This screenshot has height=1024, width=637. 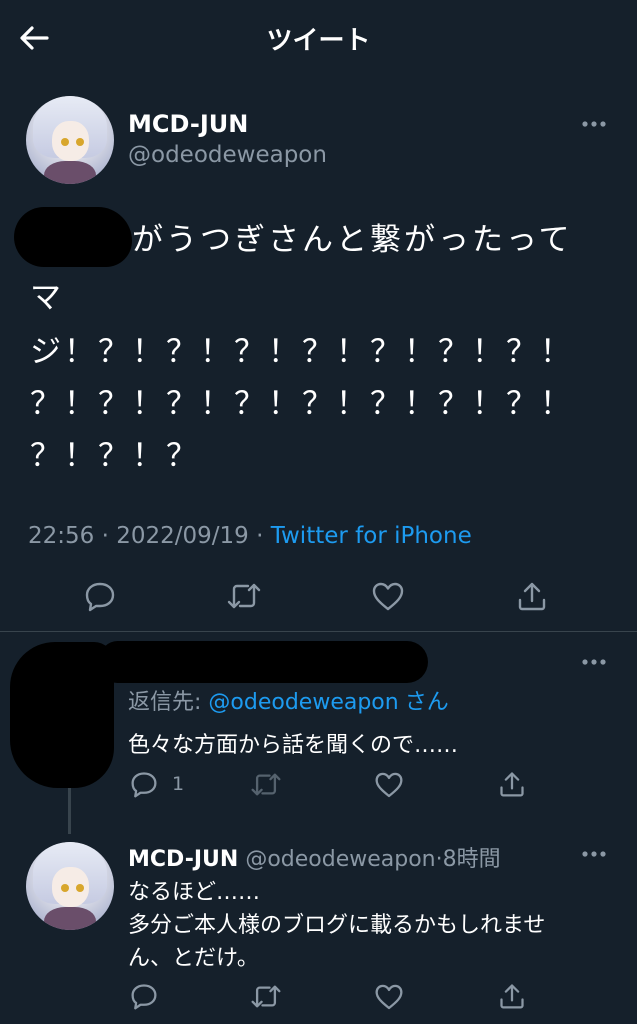 I want to click on page-title: ツイート, so click(x=318, y=41).